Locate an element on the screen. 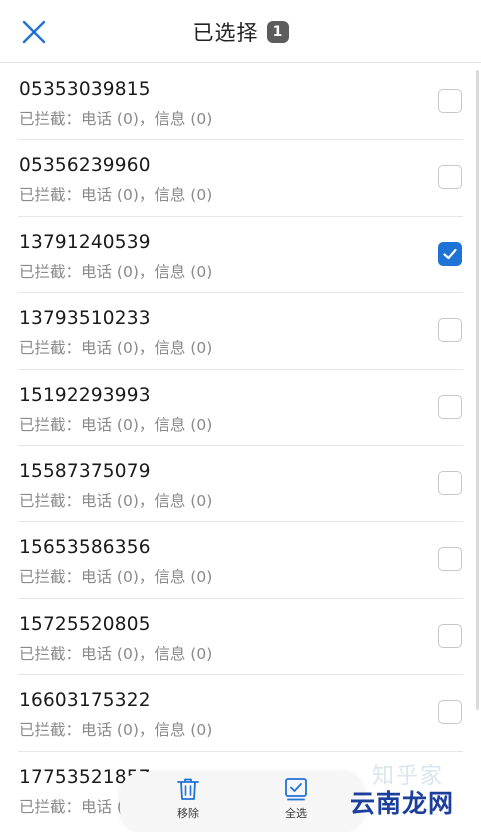  select-all-label: 全选 is located at coordinates (296, 813).